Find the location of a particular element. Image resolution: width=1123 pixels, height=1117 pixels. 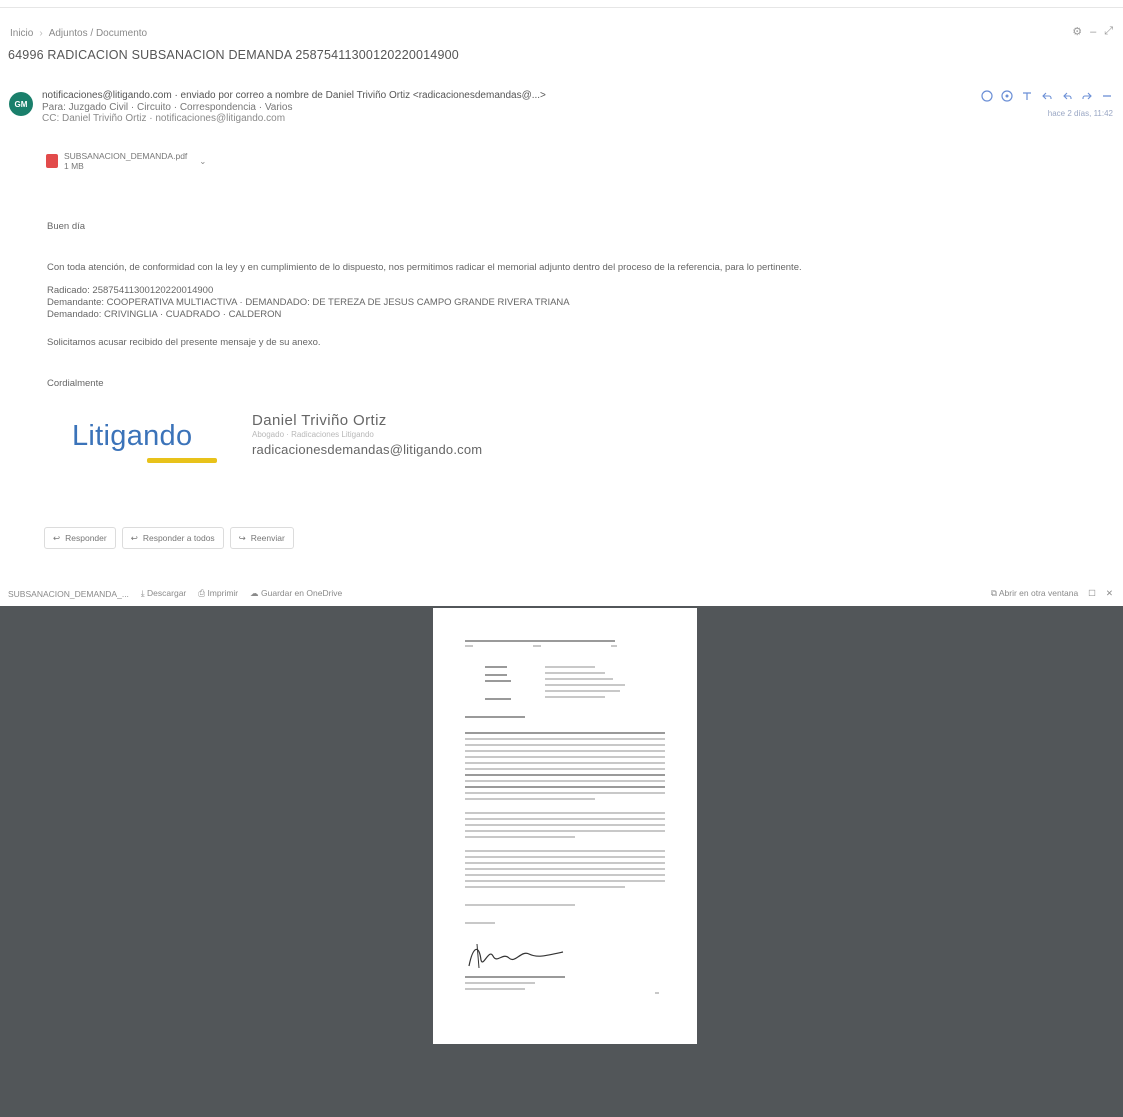

expand-icon: ⤢ is located at coordinates (1108, 31).